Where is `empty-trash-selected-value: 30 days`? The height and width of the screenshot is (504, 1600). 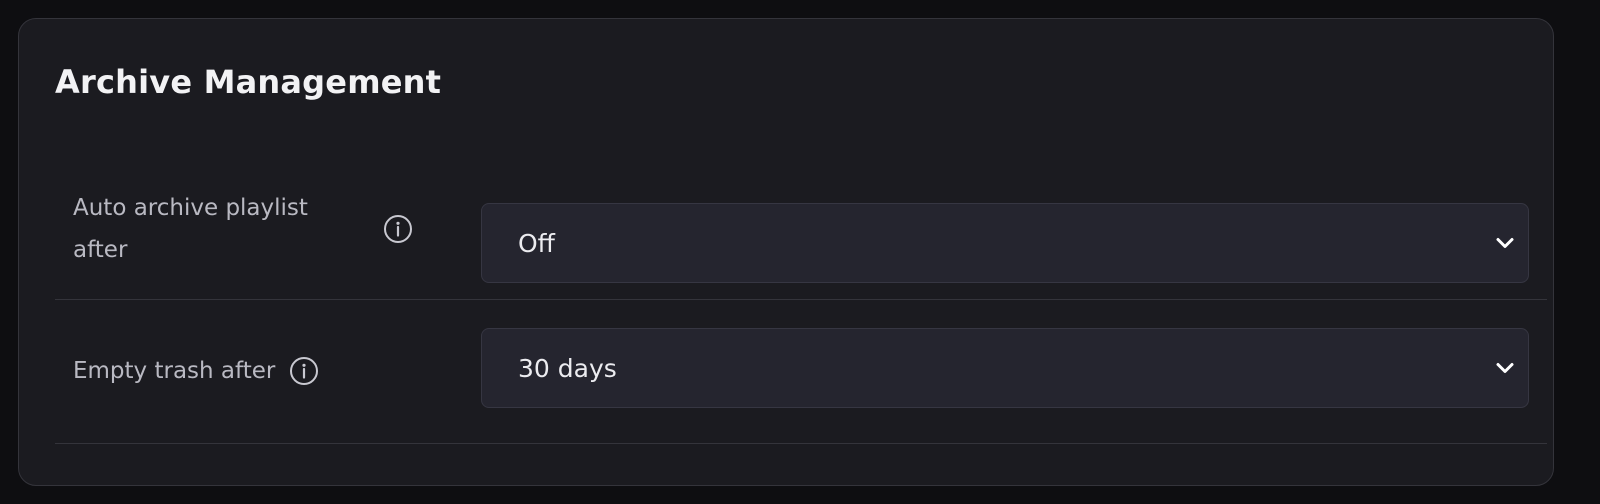 empty-trash-selected-value: 30 days is located at coordinates (567, 368).